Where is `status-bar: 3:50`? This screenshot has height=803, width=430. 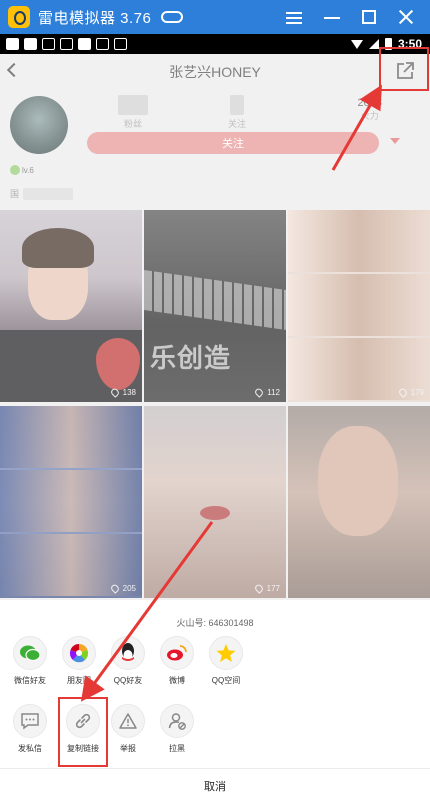 status-bar: 3:50 is located at coordinates (215, 44).